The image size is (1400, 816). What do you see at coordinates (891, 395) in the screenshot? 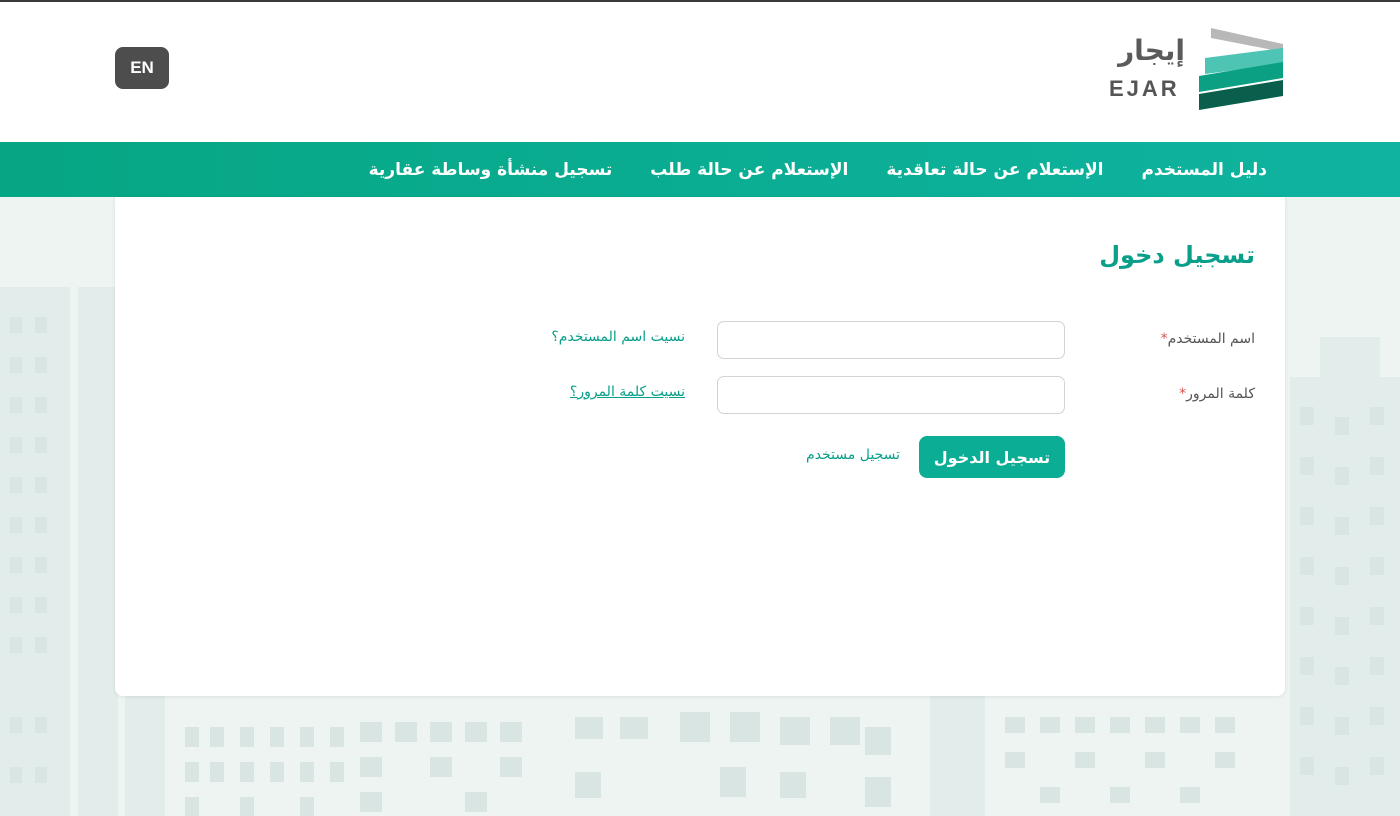
I see `password-input` at bounding box center [891, 395].